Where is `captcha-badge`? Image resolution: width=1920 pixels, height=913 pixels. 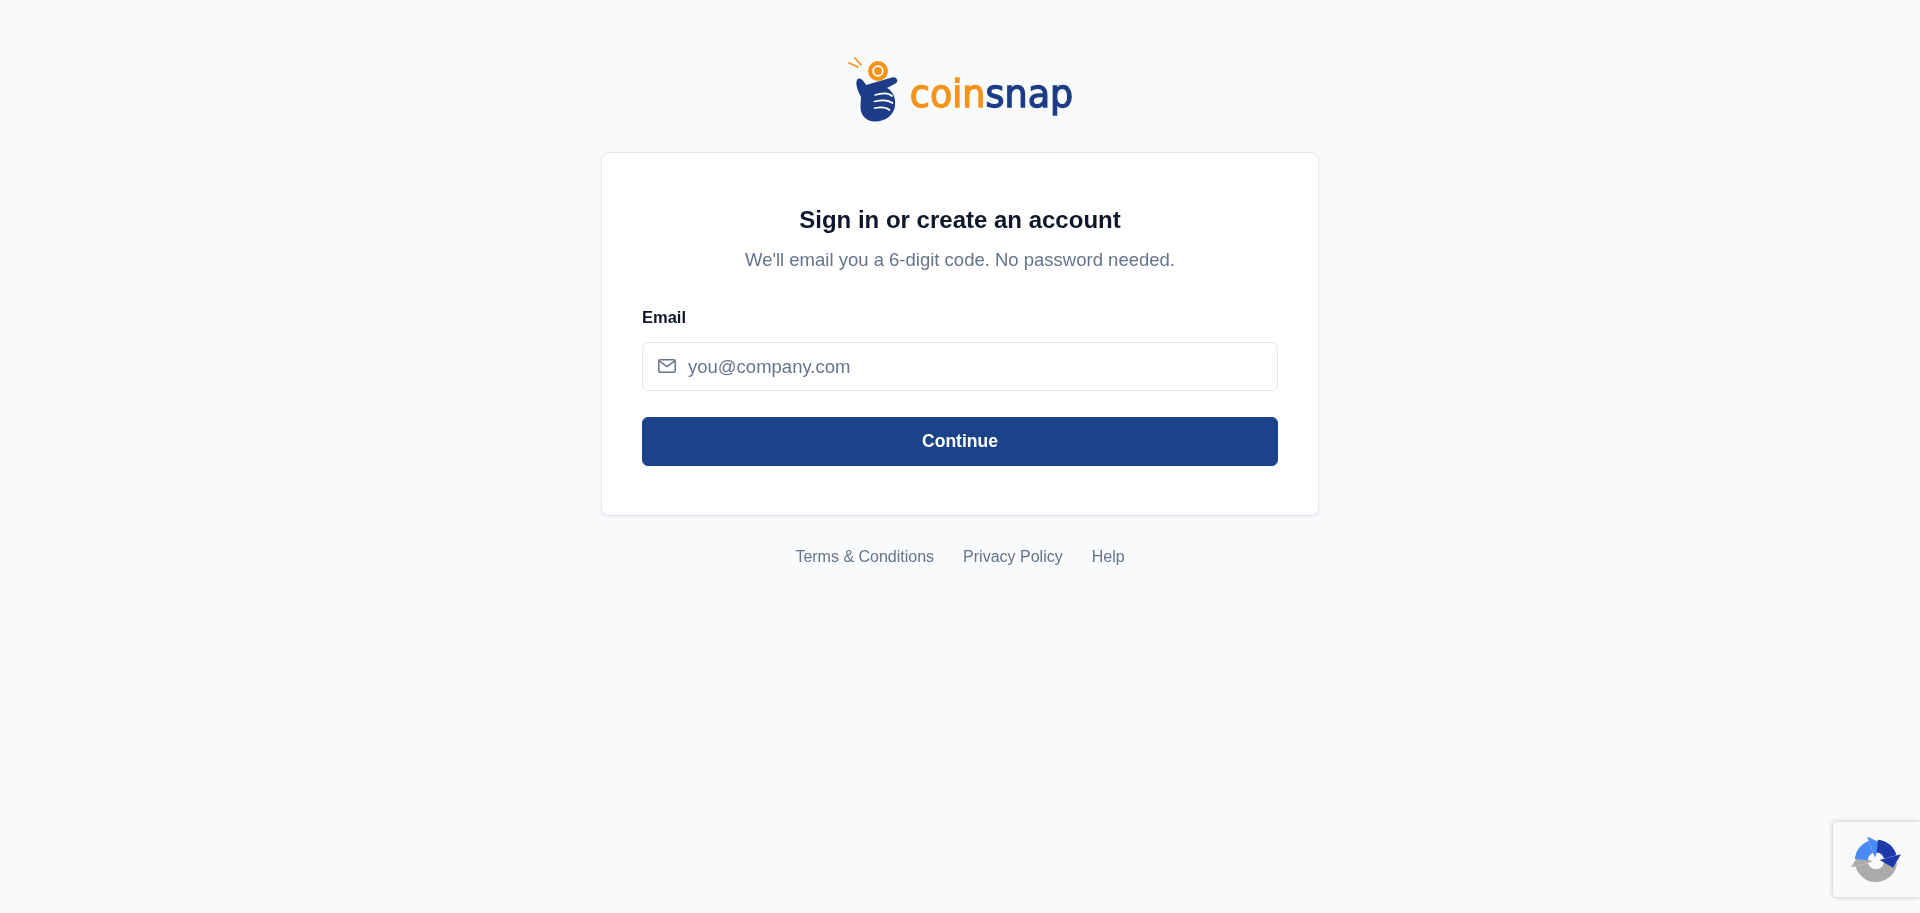
captcha-badge is located at coordinates (1876, 859).